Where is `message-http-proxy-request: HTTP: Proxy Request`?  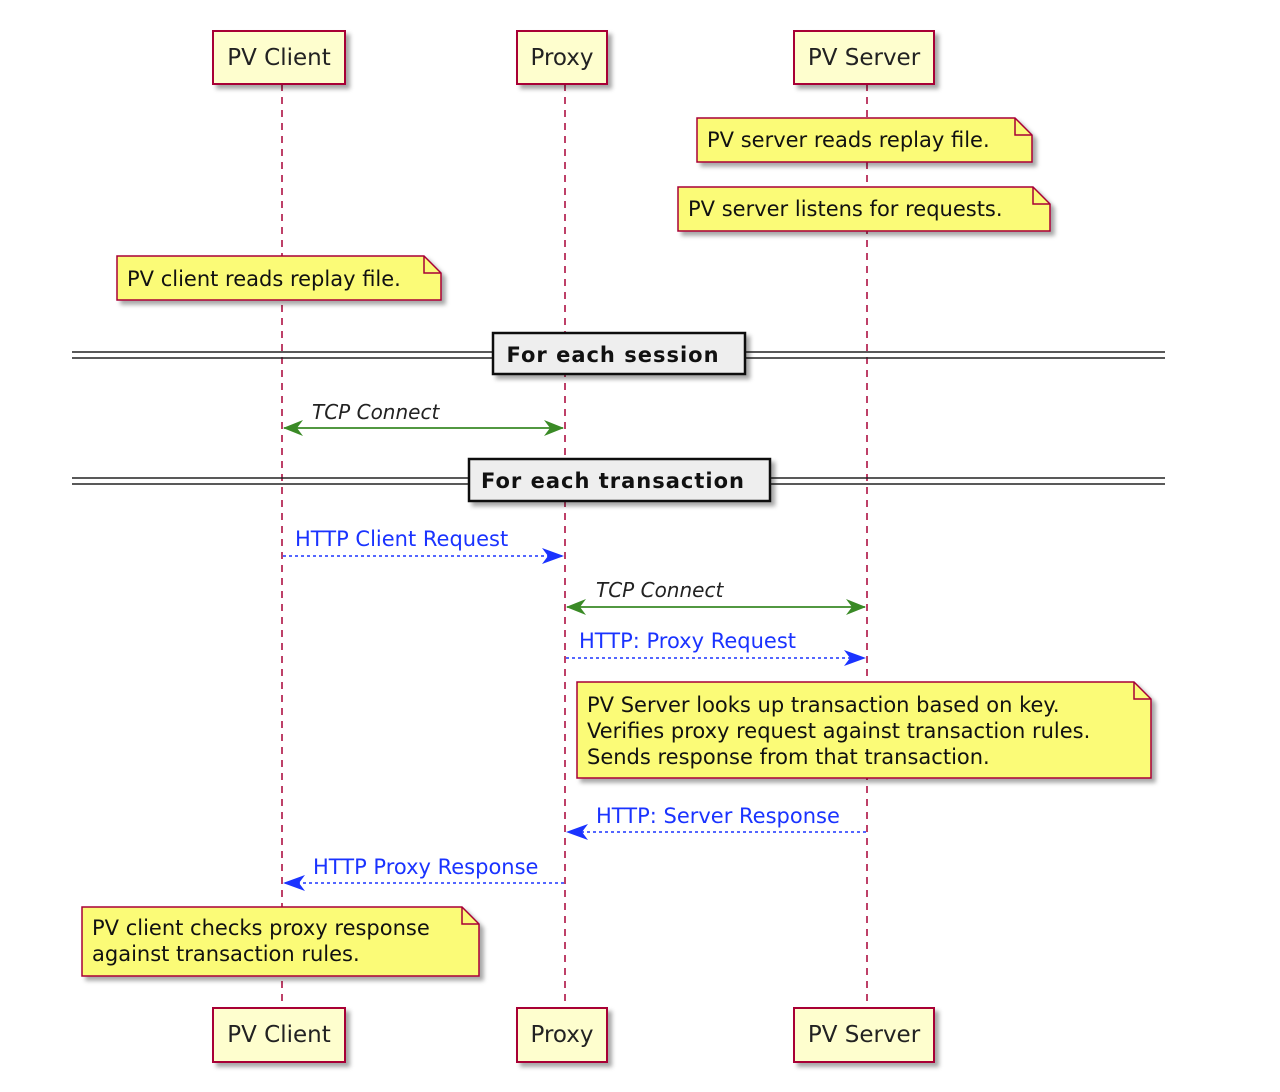
message-http-proxy-request: HTTP: Proxy Request is located at coordinates (716, 647).